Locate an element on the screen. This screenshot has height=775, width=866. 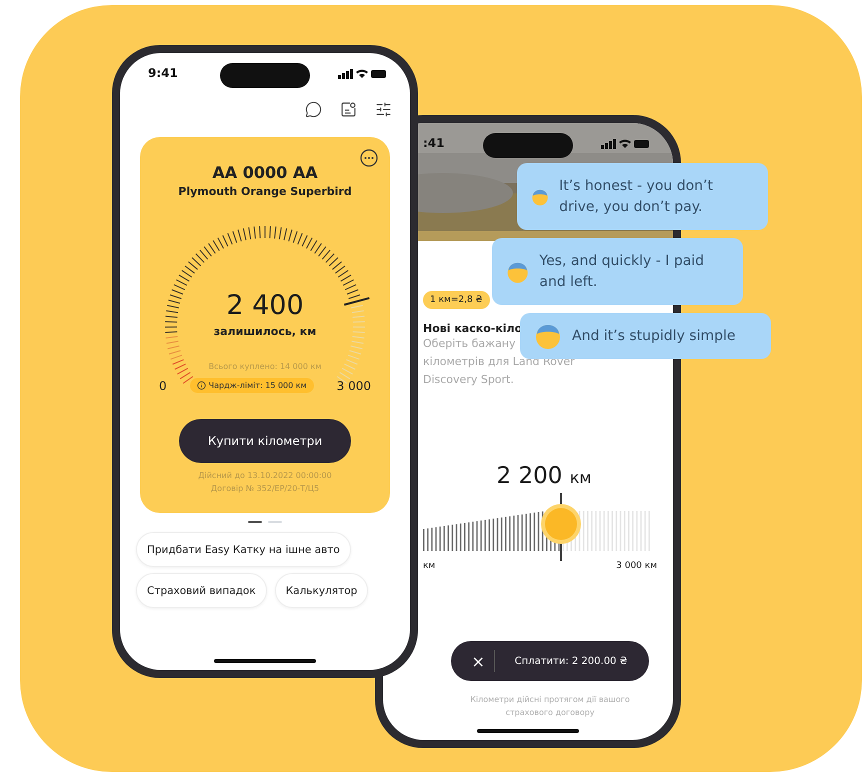
slider-thumb is located at coordinates (561, 527).